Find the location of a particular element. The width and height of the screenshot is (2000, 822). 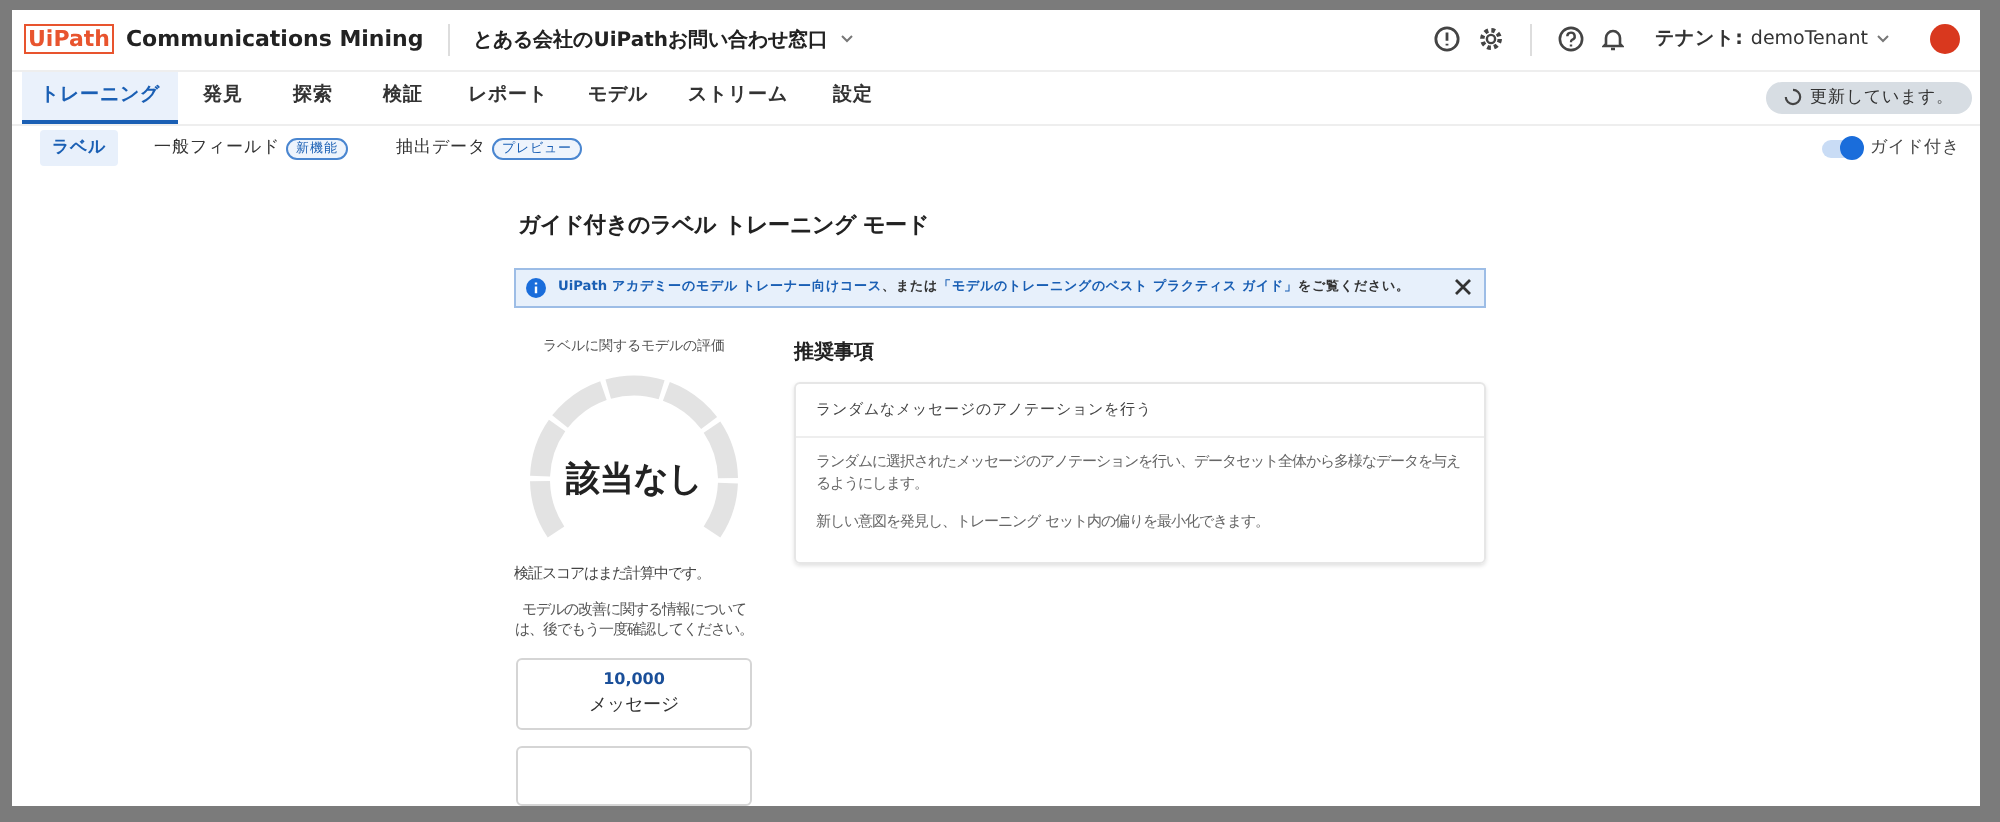

stat-card: 10,000 メッセージ is located at coordinates (634, 694).